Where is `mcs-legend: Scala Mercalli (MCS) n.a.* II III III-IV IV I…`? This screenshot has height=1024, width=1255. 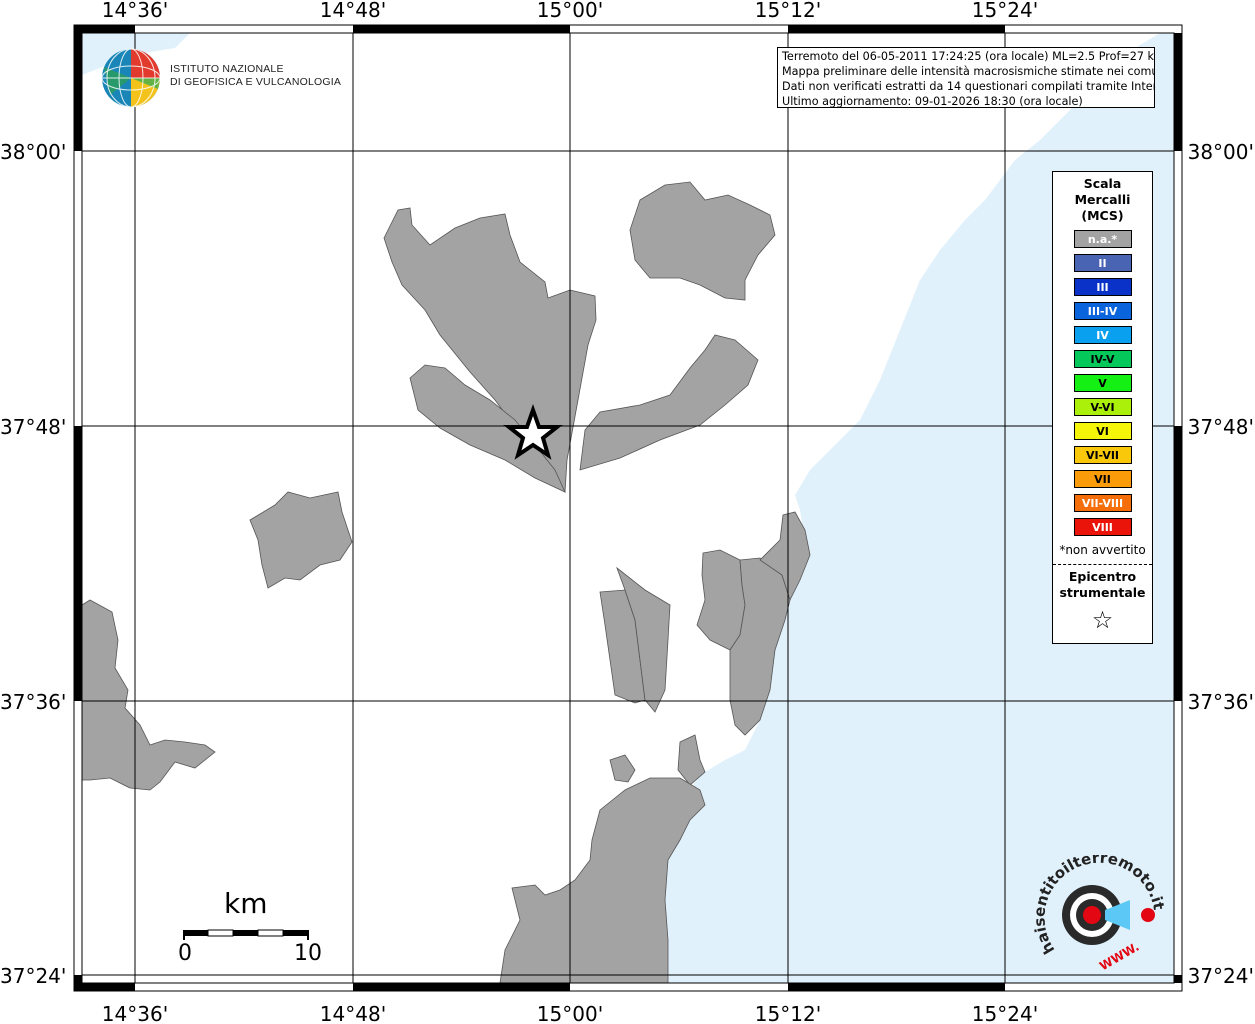 mcs-legend: Scala Mercalli (MCS) n.a.* II III III-IV IV I… is located at coordinates (1102, 407).